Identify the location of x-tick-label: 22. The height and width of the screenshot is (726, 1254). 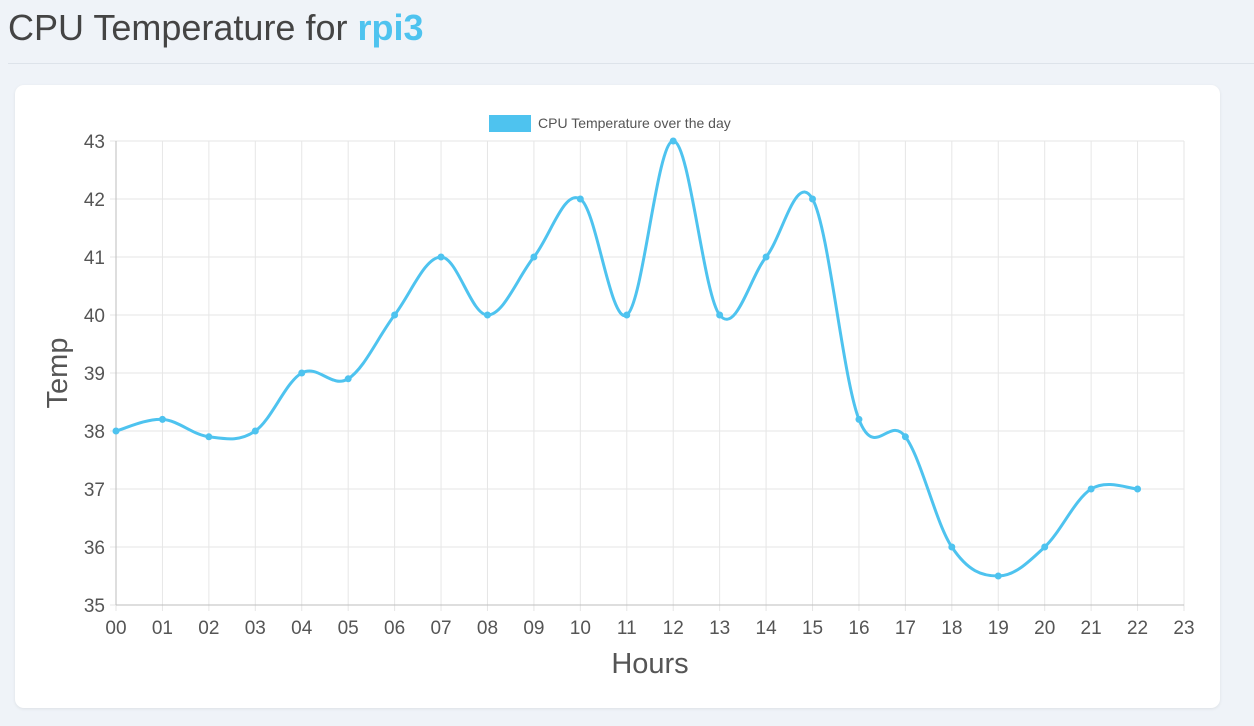
(1137, 628).